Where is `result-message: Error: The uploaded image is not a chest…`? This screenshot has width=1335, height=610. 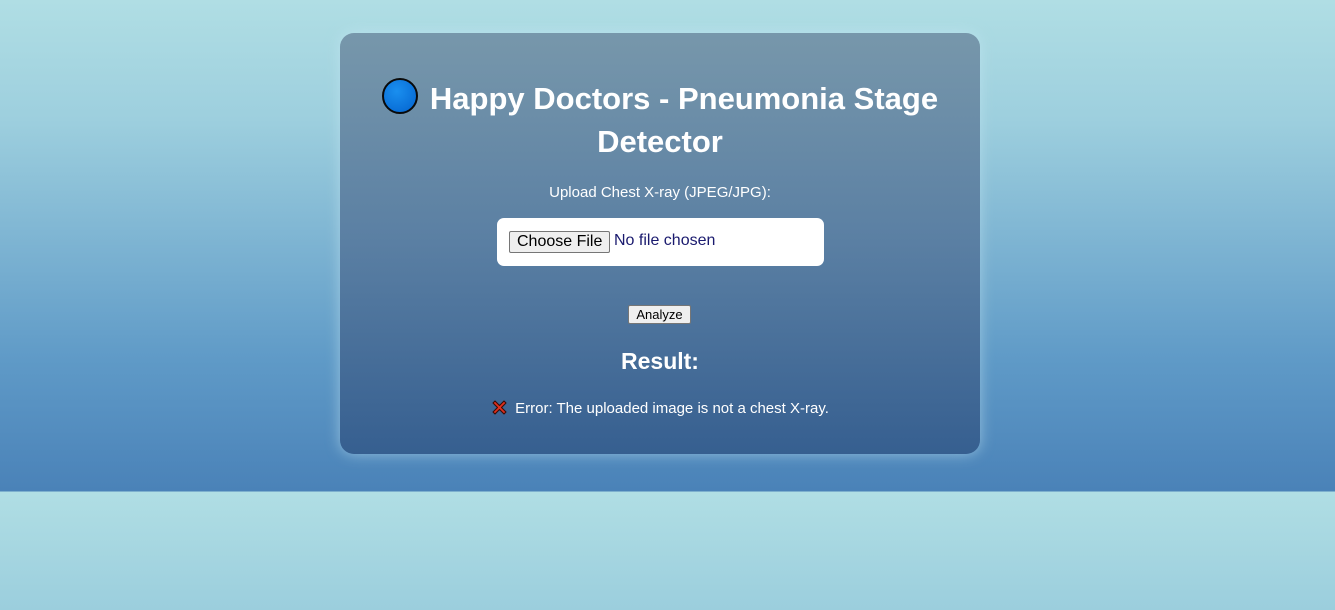 result-message: Error: The uploaded image is not a chest… is located at coordinates (660, 408).